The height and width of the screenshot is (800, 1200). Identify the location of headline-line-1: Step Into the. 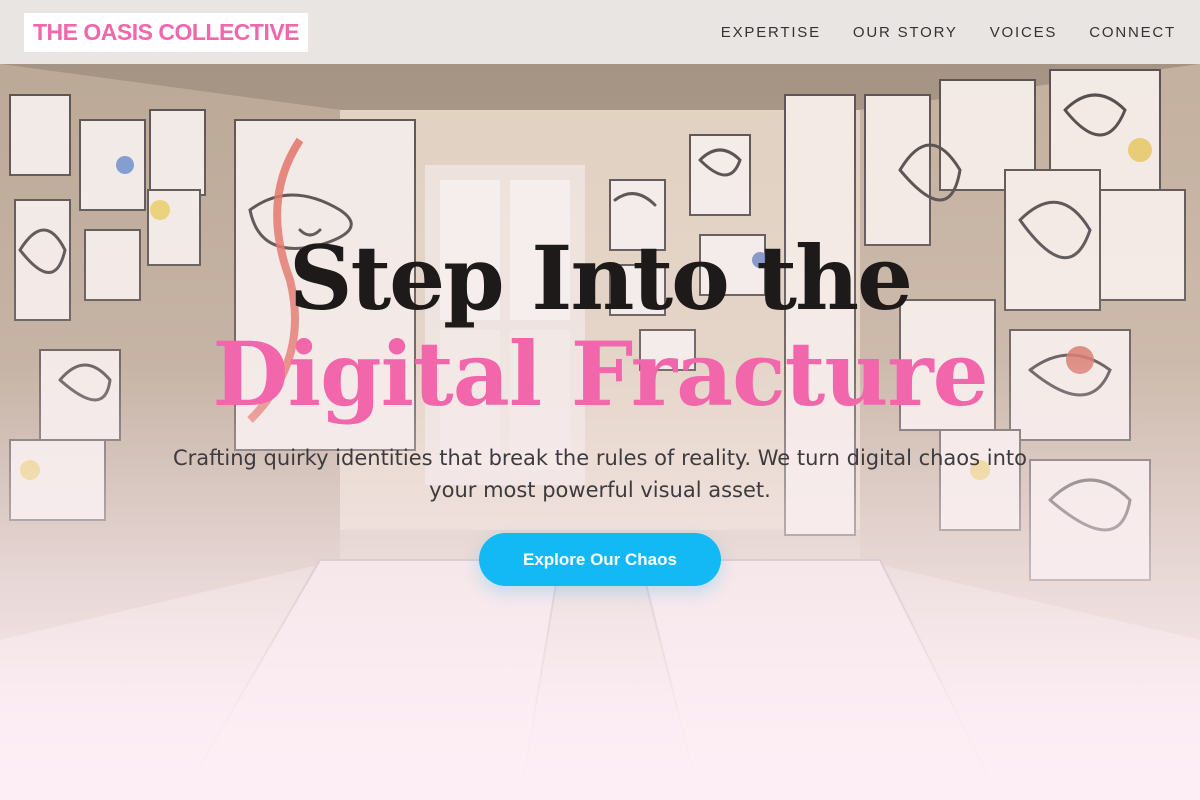
(600, 278).